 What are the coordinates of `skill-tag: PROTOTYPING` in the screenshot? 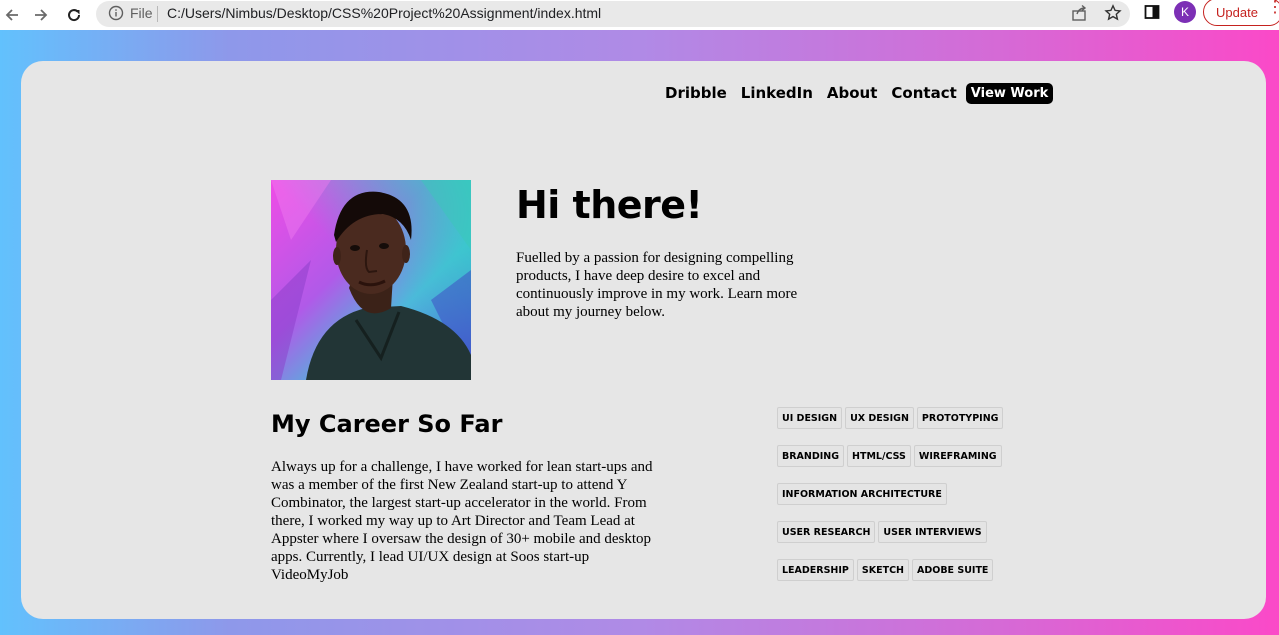 It's located at (960, 418).